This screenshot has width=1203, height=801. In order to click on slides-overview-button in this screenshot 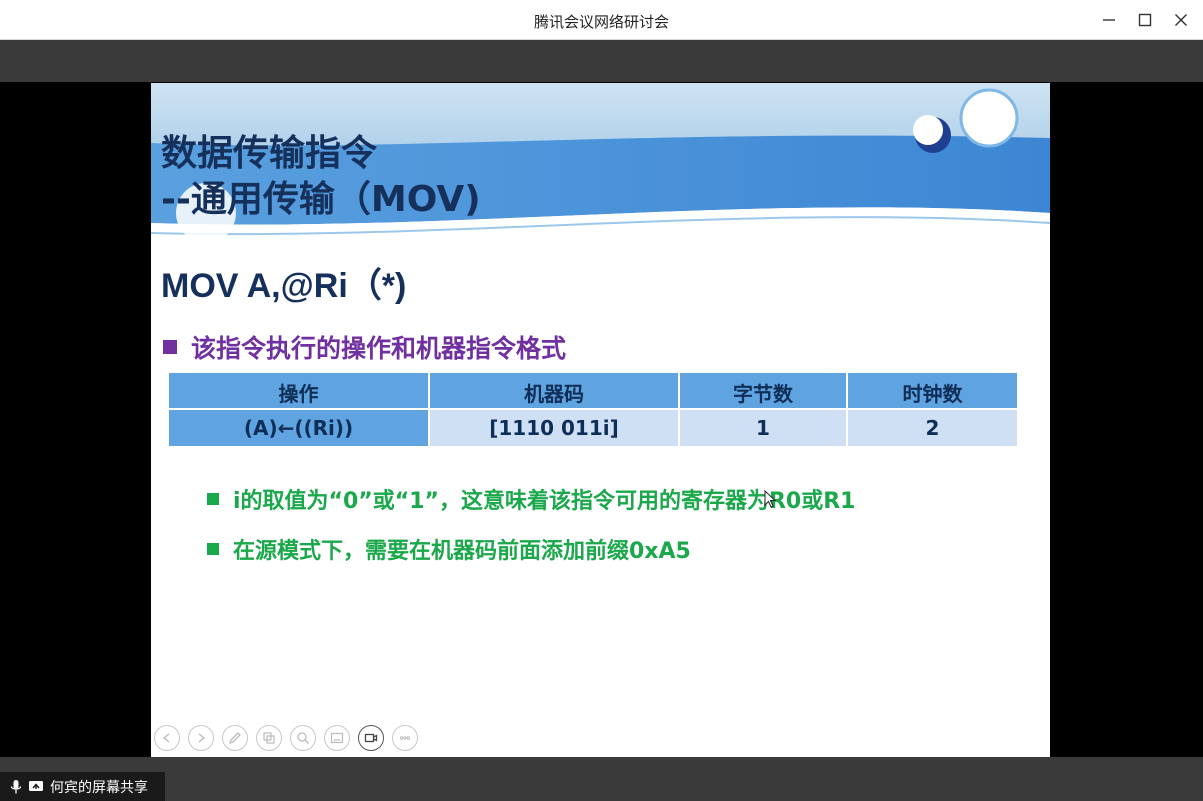, I will do `click(269, 738)`.